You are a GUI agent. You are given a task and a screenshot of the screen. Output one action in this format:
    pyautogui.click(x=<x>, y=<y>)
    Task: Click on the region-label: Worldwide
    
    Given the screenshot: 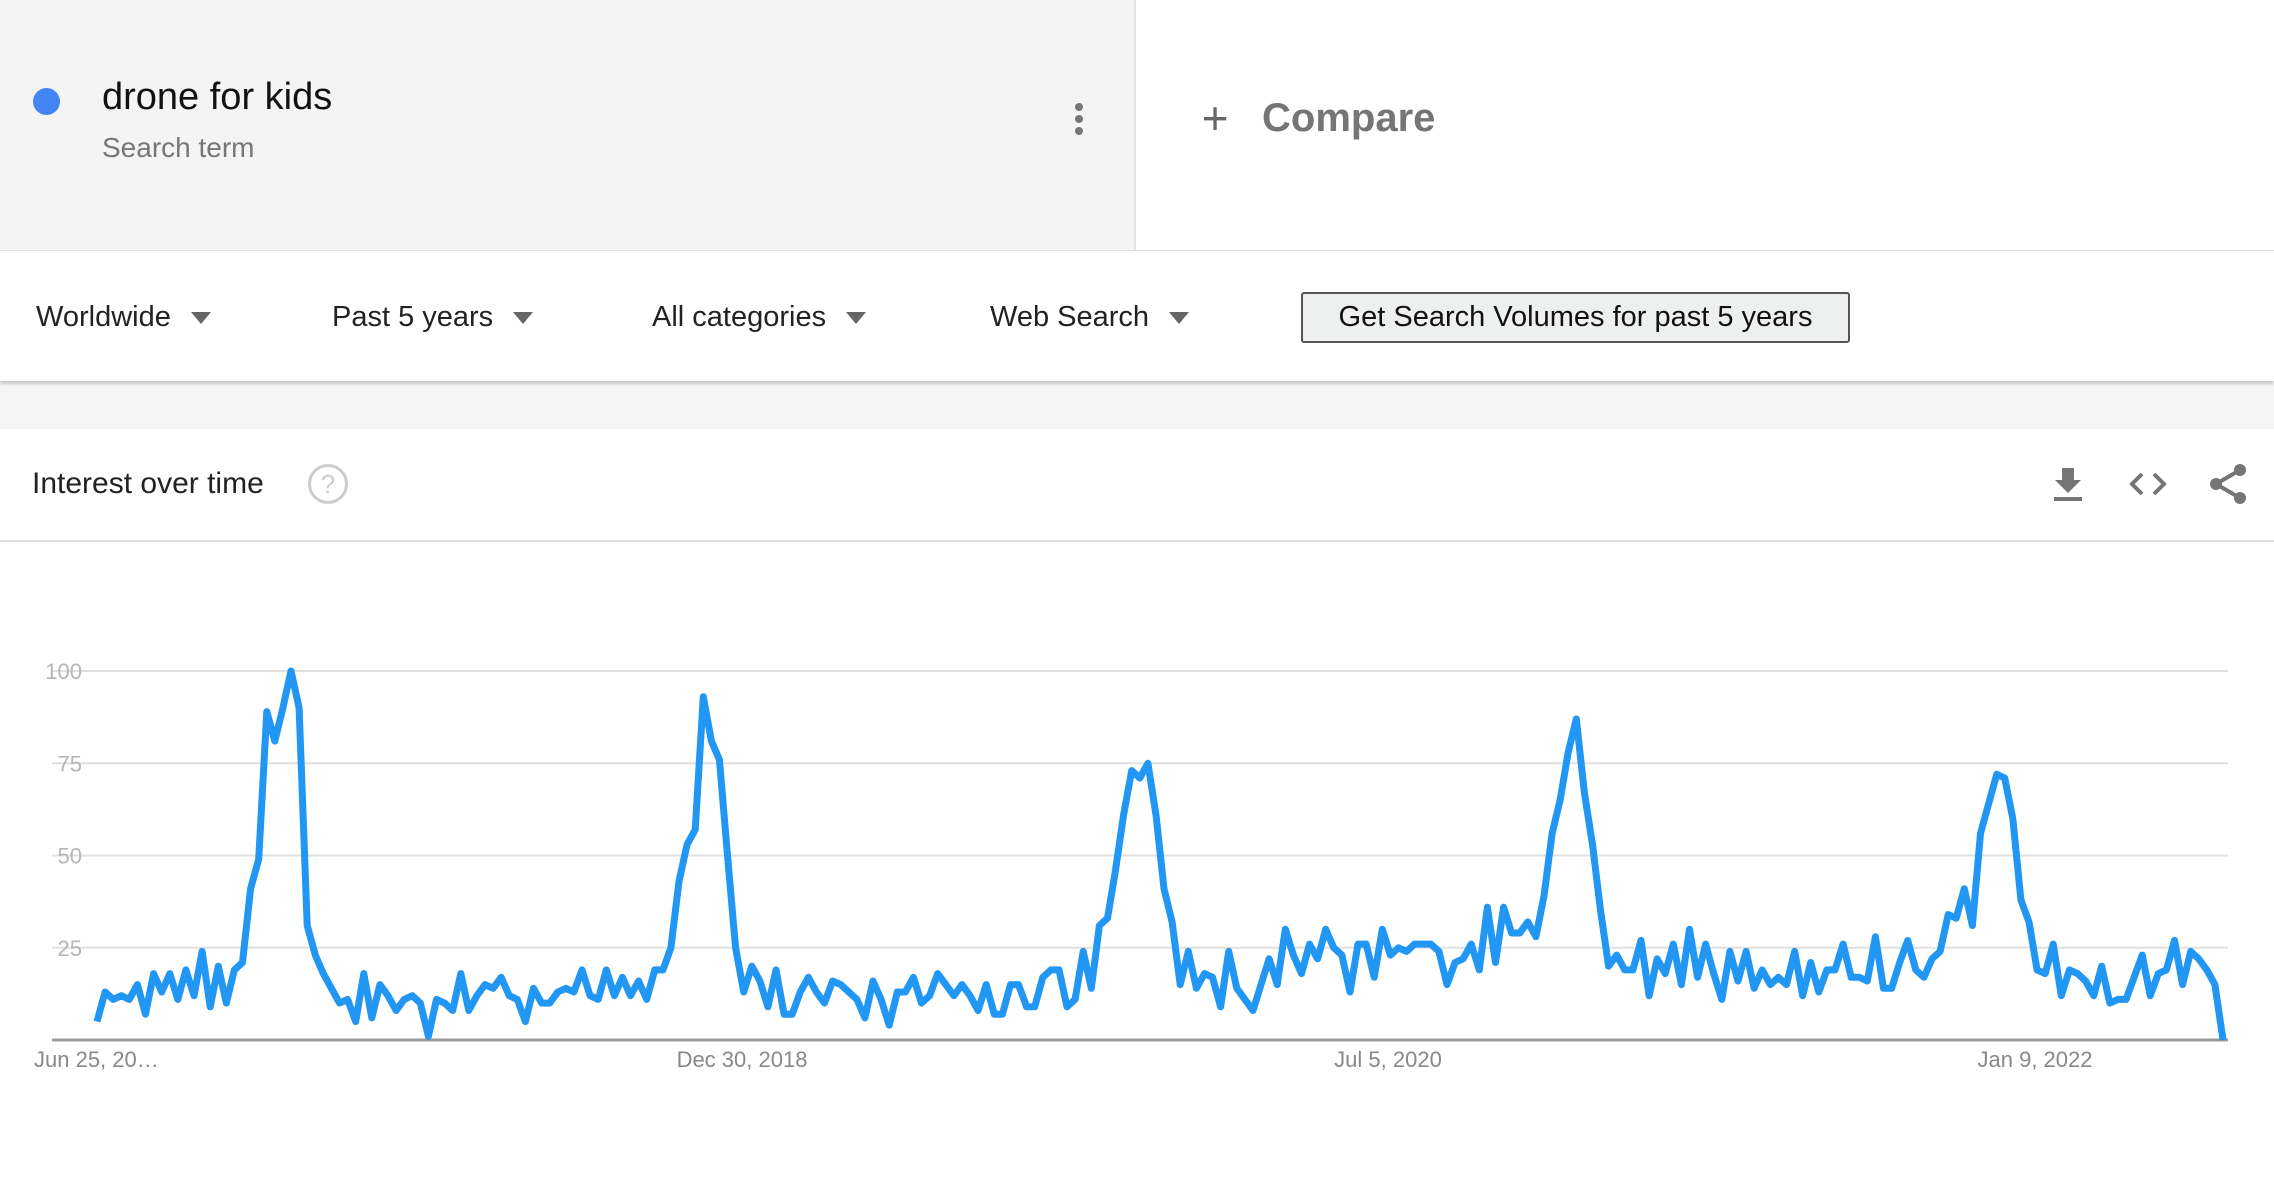 What is the action you would take?
    pyautogui.click(x=103, y=317)
    